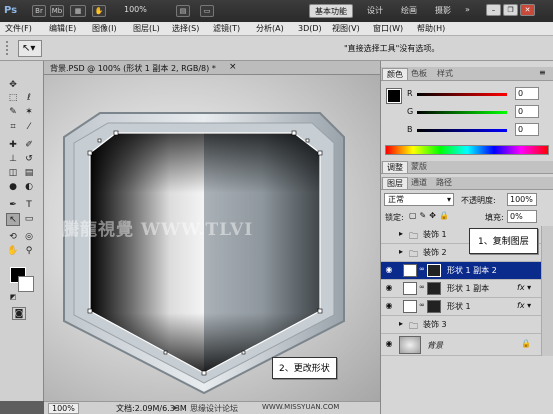 The height and width of the screenshot is (414, 553). Describe the element at coordinates (422, 305) in the screenshot. I see `link-icon: ∞` at that location.